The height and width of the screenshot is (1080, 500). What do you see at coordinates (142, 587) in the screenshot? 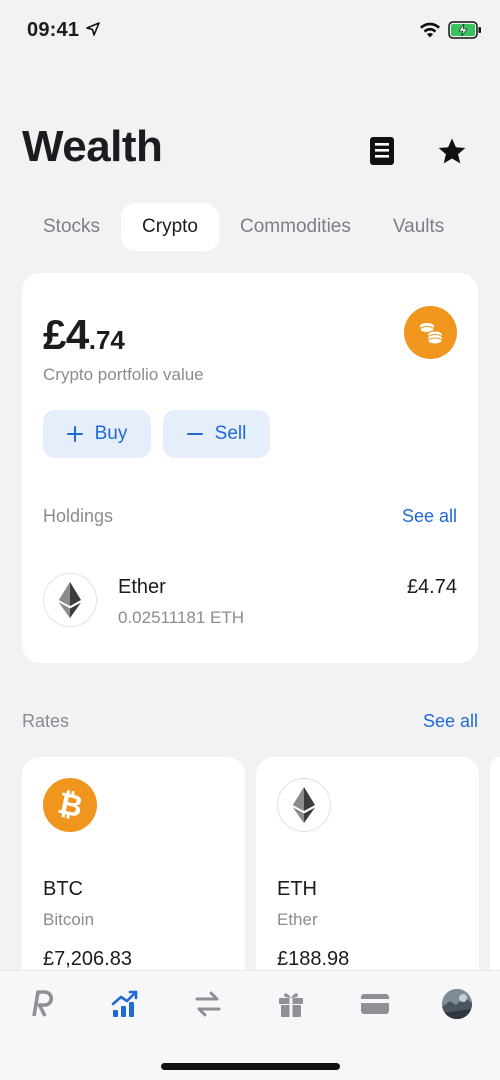
I see `holding-name: Ether` at bounding box center [142, 587].